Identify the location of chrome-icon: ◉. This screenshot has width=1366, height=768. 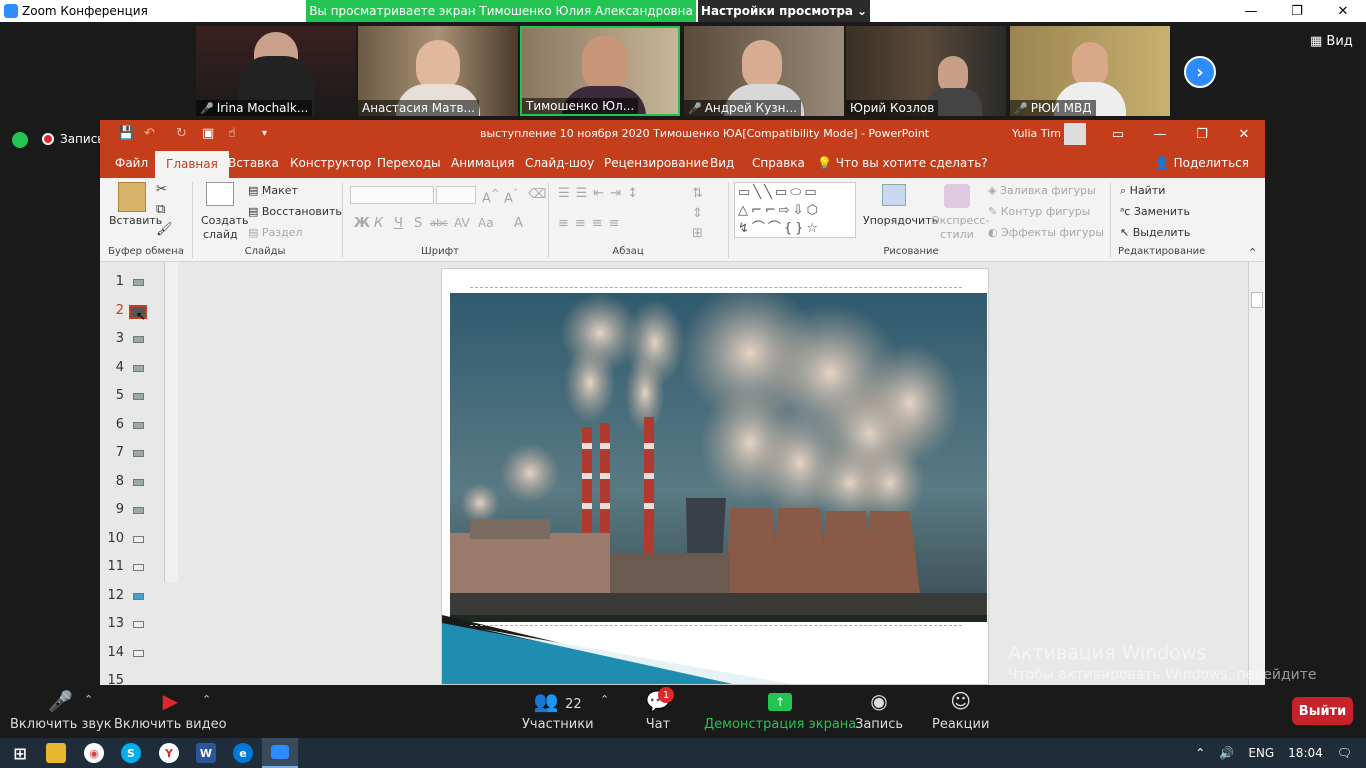
(94, 753).